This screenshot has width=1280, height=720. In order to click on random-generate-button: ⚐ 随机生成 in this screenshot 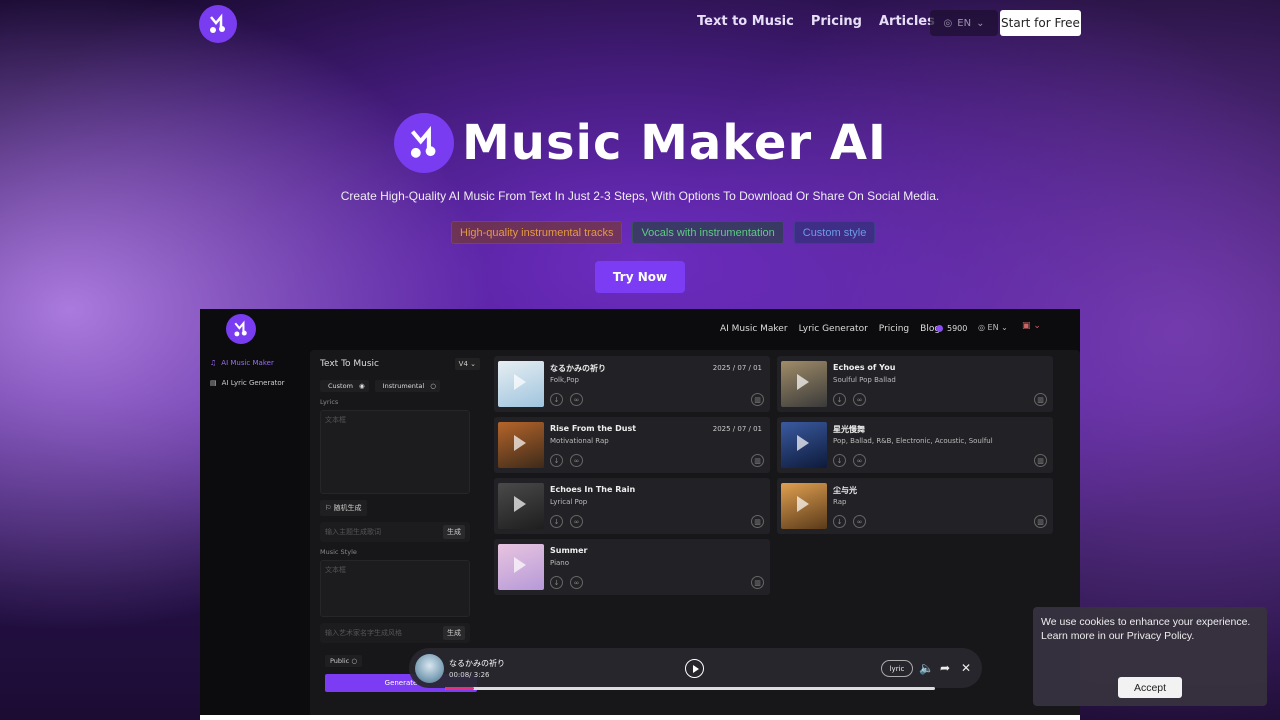, I will do `click(343, 508)`.